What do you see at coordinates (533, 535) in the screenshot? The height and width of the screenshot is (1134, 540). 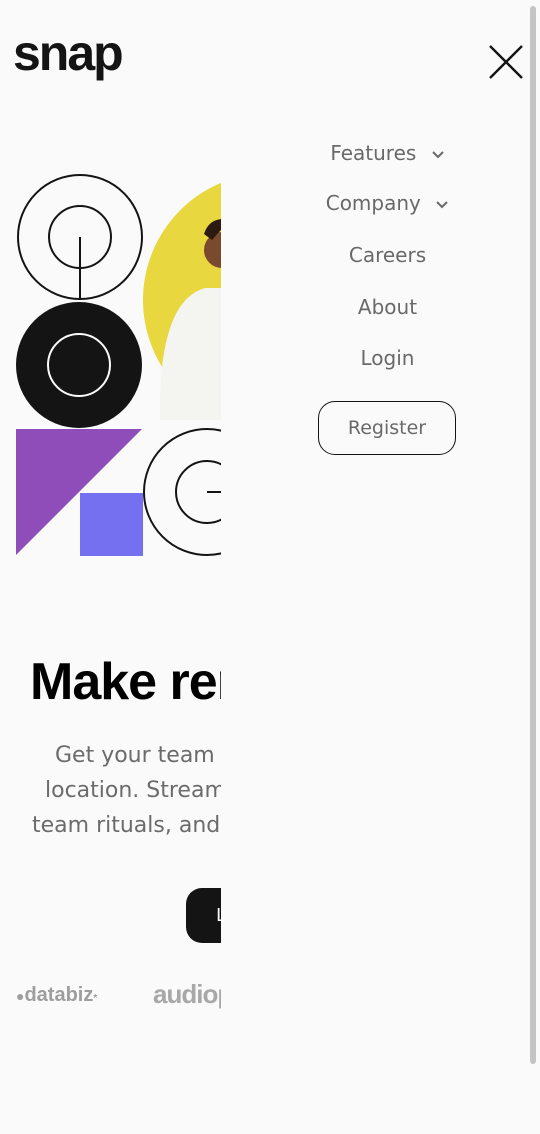 I see `scrollbar-thumb` at bounding box center [533, 535].